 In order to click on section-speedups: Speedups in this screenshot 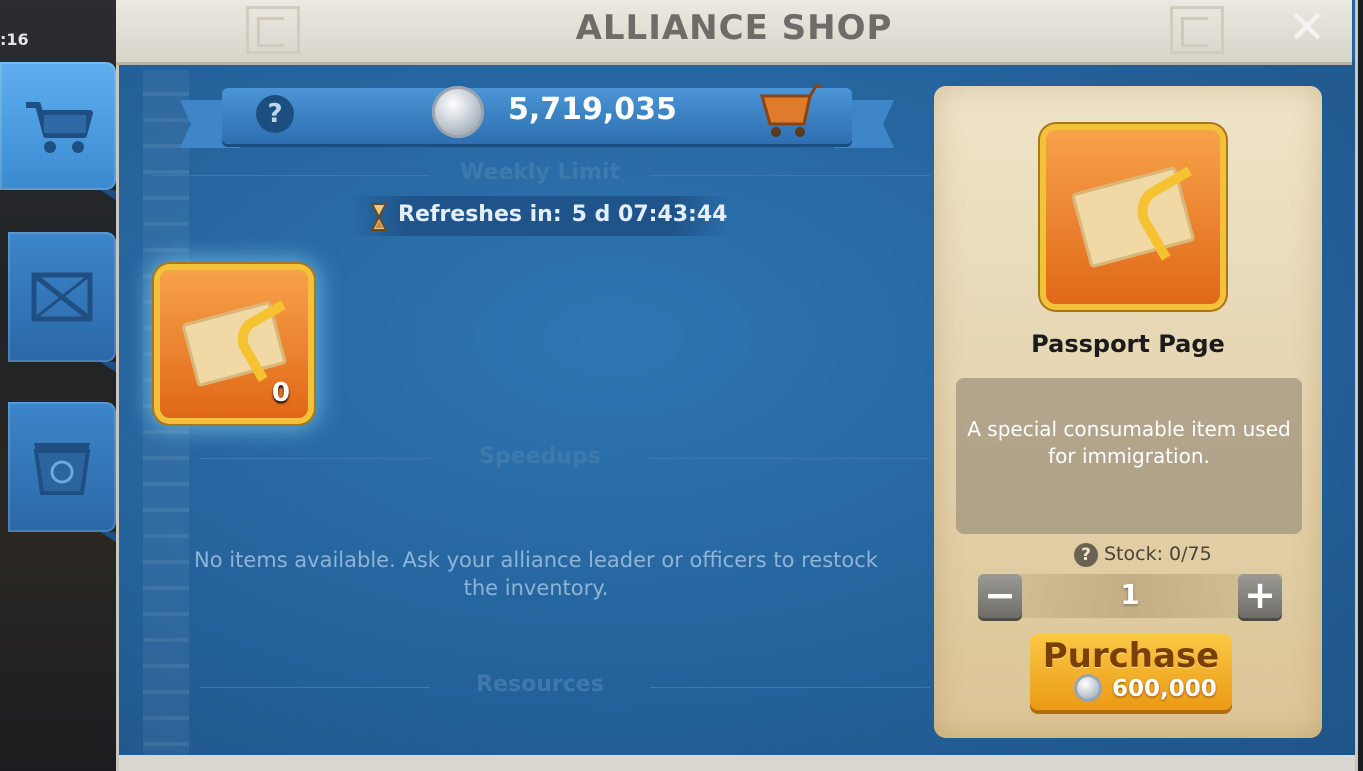, I will do `click(540, 456)`.